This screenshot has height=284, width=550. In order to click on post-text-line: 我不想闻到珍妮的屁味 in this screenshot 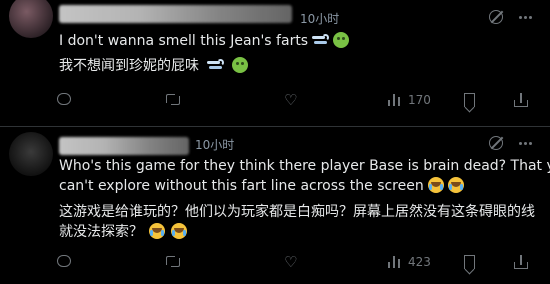, I will do `click(129, 66)`.